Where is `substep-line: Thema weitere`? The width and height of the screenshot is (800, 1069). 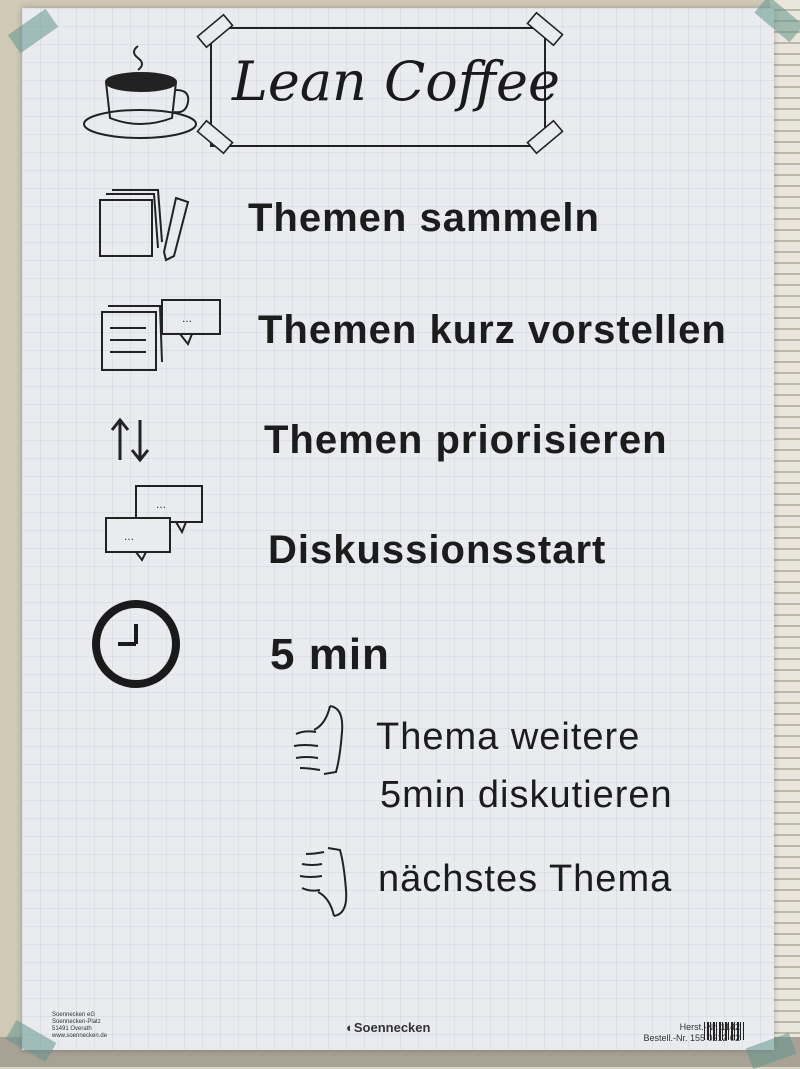
substep-line: Thema weitere is located at coordinates (508, 737).